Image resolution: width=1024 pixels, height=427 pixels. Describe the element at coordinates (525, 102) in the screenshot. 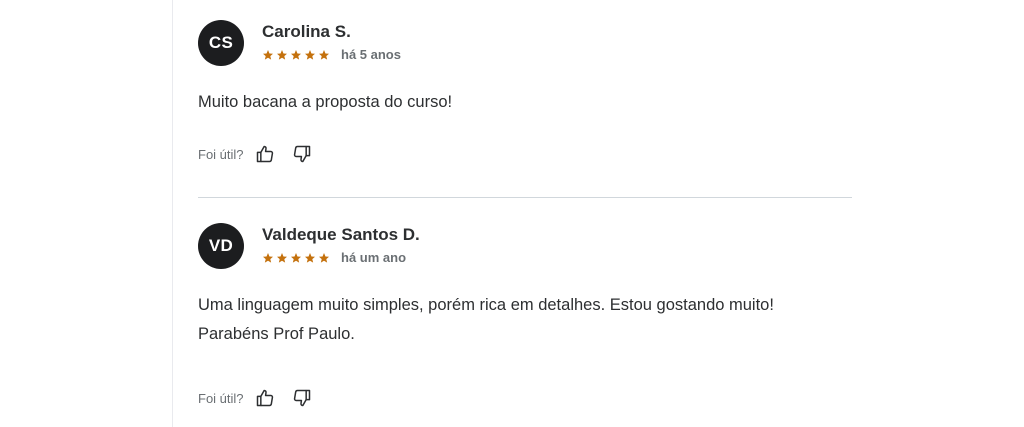

I see `review-content: Muito bacana a proposta do curso!` at that location.